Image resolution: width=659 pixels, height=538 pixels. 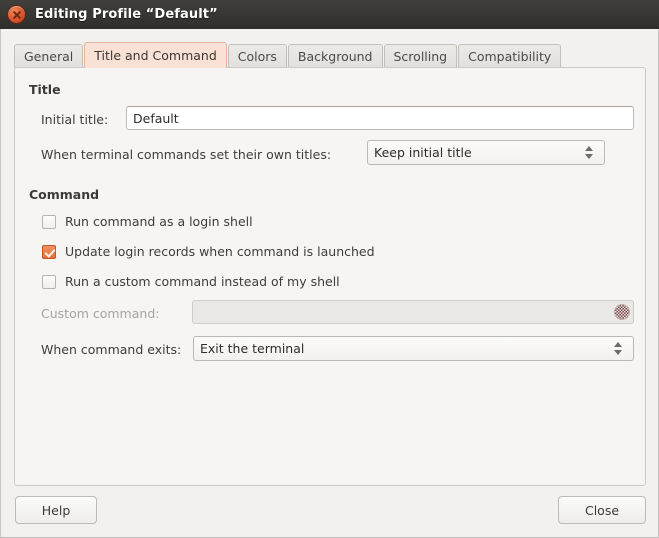 I want to click on tab-scrolling: Scrolling, so click(x=420, y=56).